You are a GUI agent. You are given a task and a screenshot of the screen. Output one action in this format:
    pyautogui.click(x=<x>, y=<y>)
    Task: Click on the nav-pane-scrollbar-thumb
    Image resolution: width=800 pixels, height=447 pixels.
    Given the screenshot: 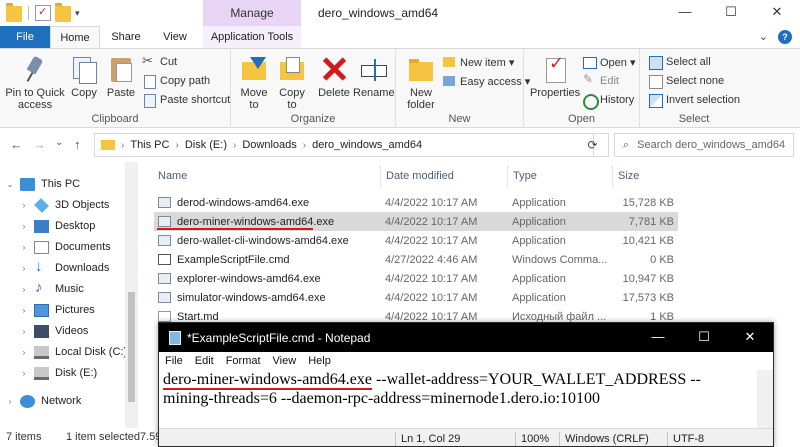 What is the action you would take?
    pyautogui.click(x=131, y=347)
    